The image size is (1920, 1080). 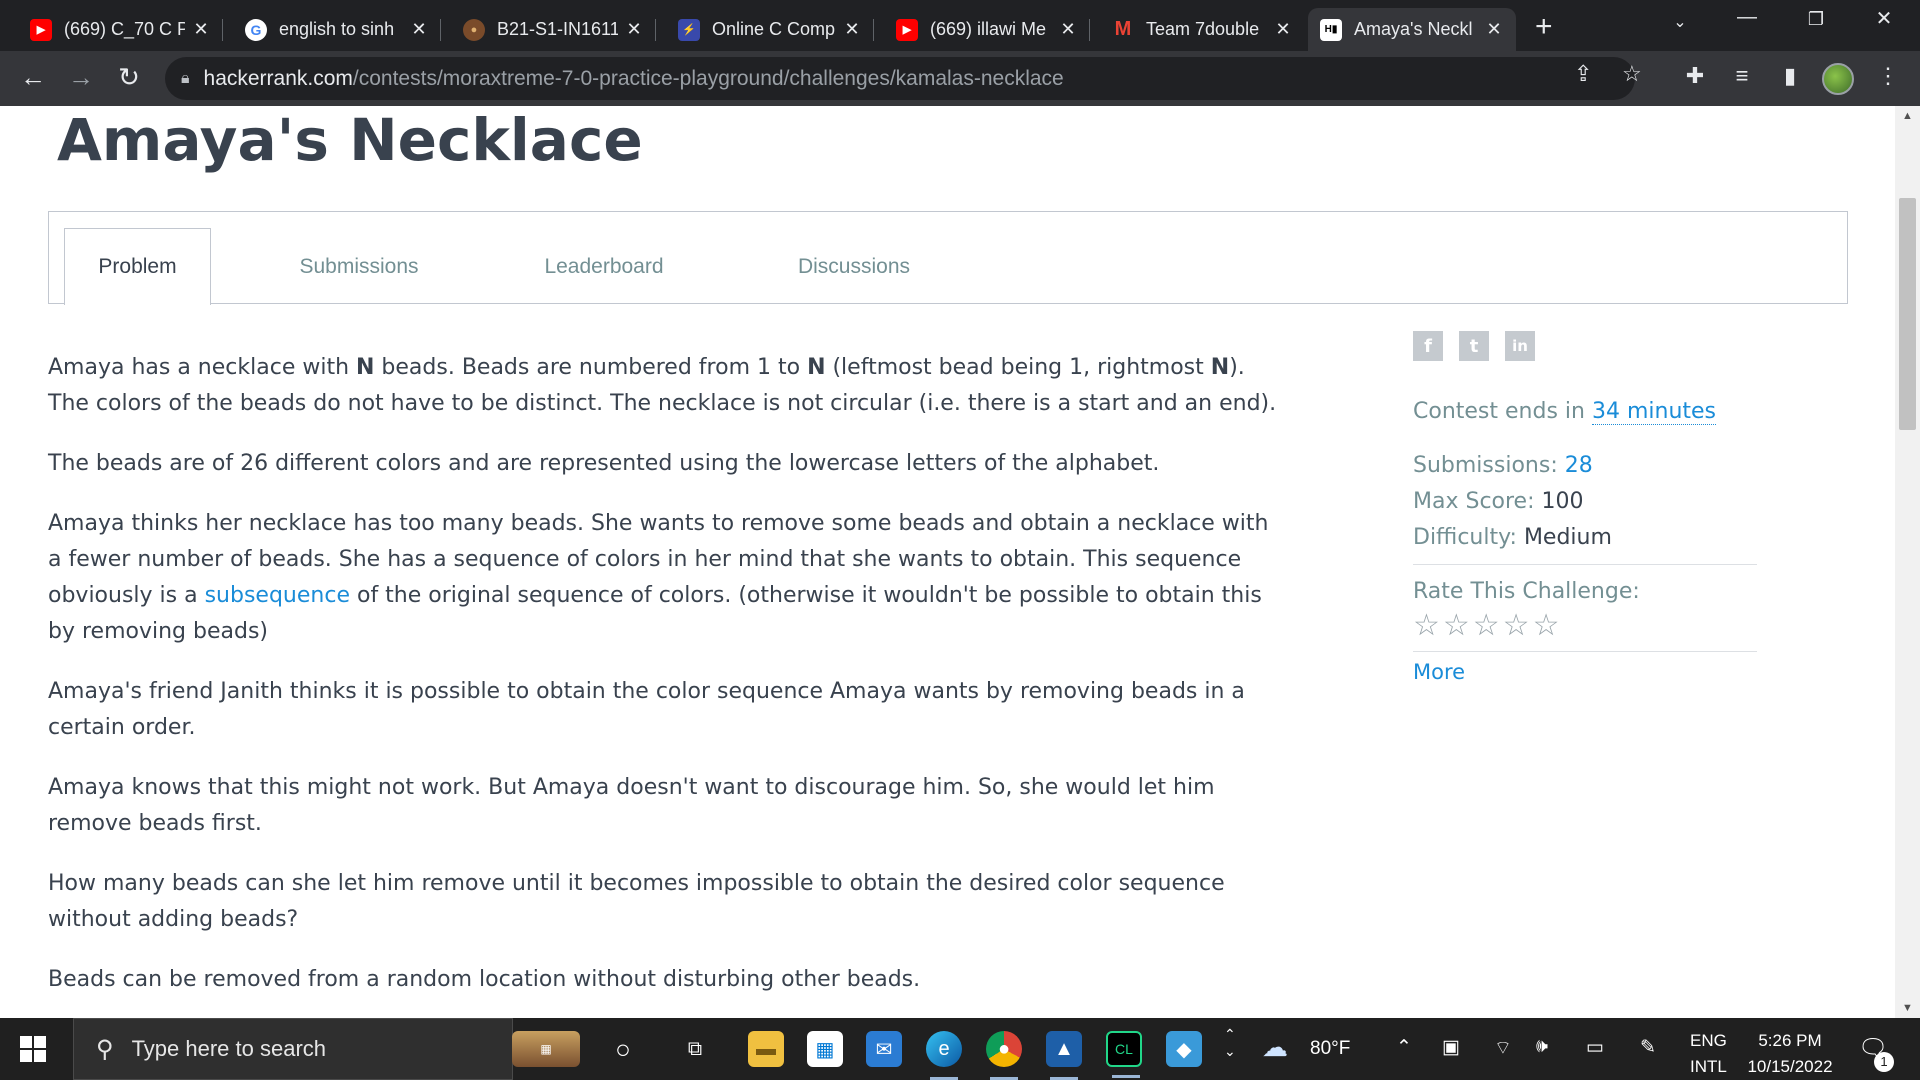 What do you see at coordinates (1579, 465) in the screenshot?
I see `submissions-count-link: 28` at bounding box center [1579, 465].